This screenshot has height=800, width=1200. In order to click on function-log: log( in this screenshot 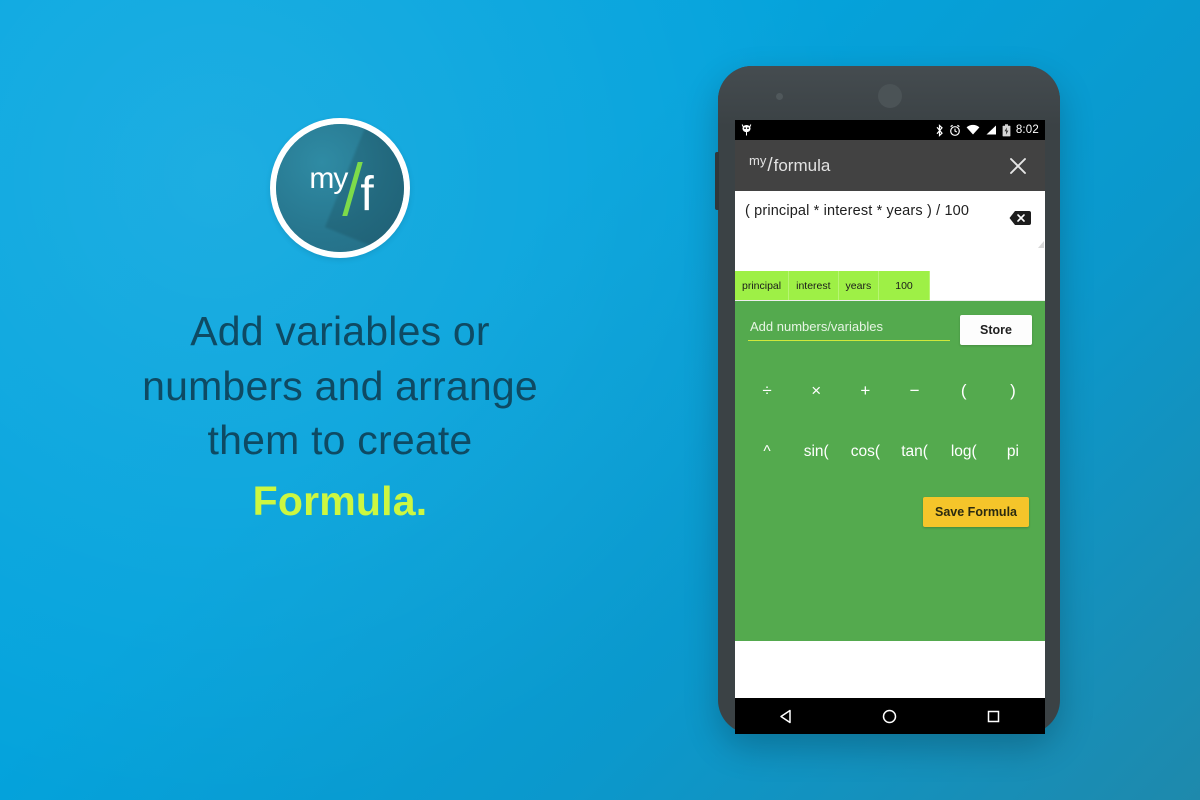, I will do `click(964, 452)`.